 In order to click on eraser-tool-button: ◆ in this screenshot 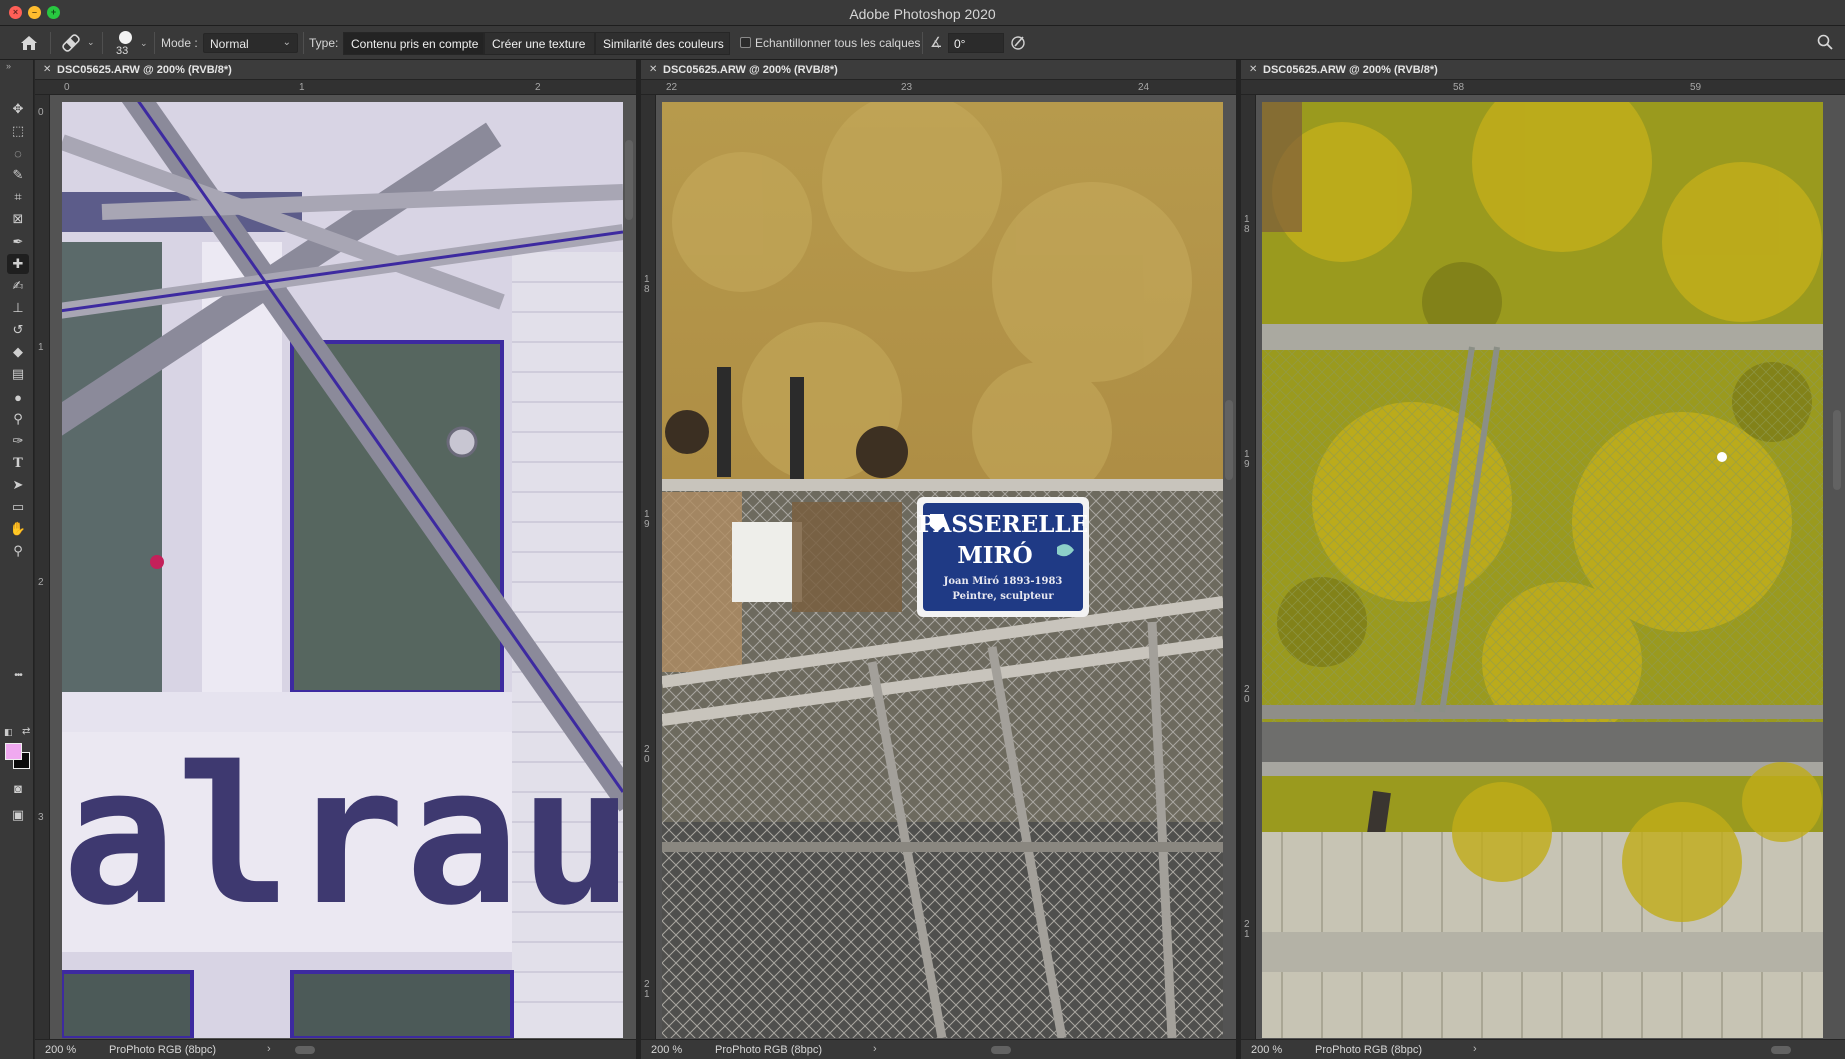, I will do `click(18, 352)`.